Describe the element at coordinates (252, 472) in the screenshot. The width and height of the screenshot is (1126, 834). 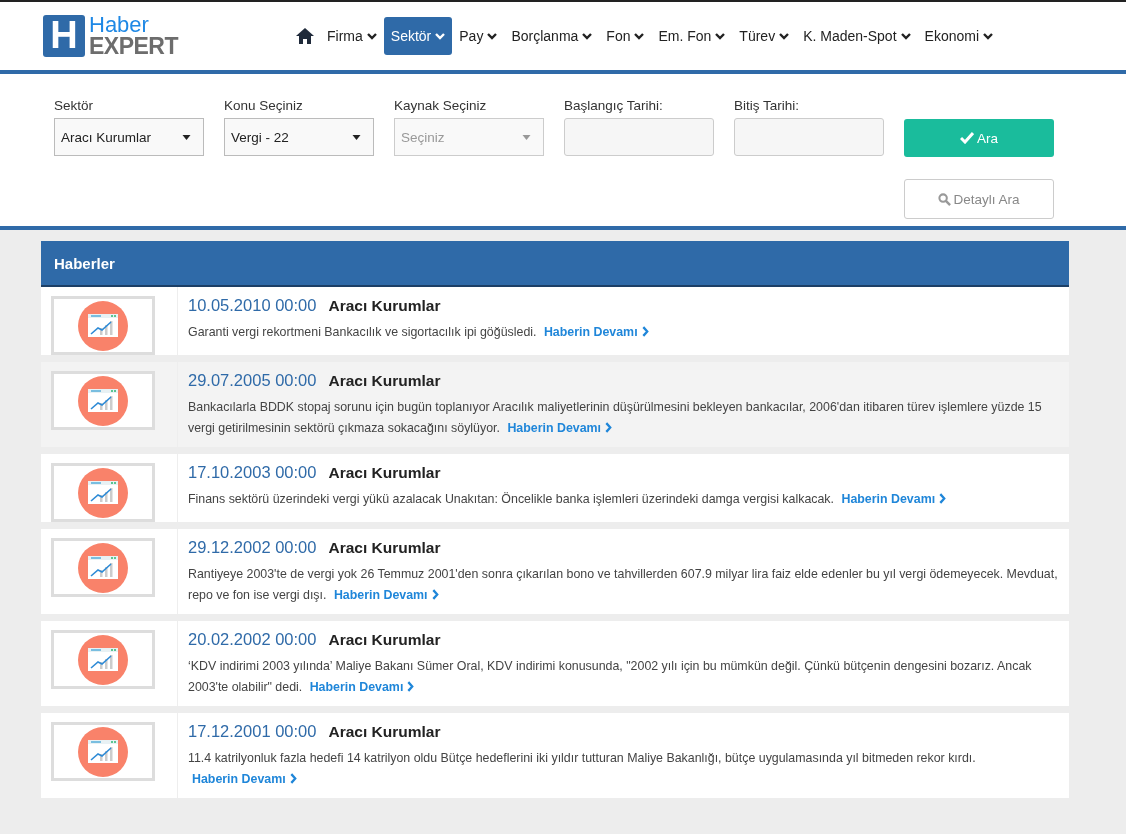
I see `news-date: 17.10.2003 00:00` at that location.